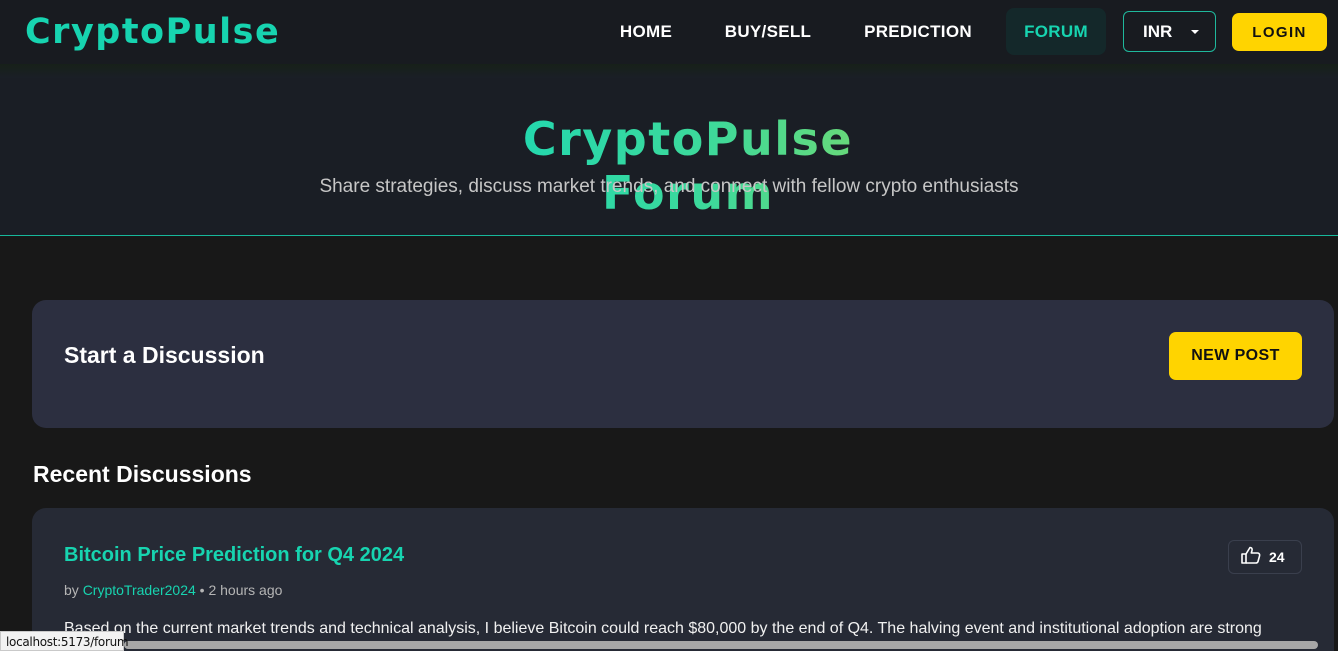  What do you see at coordinates (1279, 32) in the screenshot?
I see `login-button: LOGIN` at bounding box center [1279, 32].